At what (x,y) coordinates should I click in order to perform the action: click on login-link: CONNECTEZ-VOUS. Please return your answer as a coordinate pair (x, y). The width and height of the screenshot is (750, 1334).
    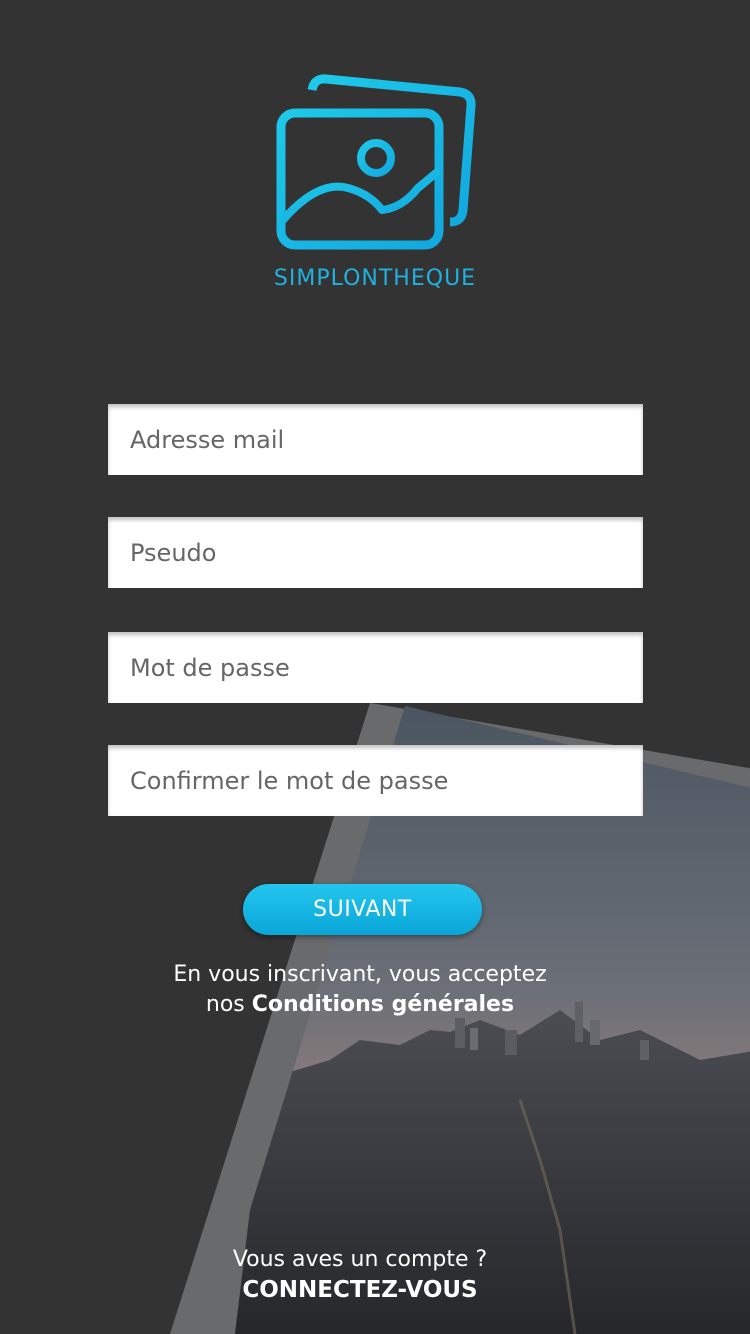
    Looking at the image, I should click on (360, 1290).